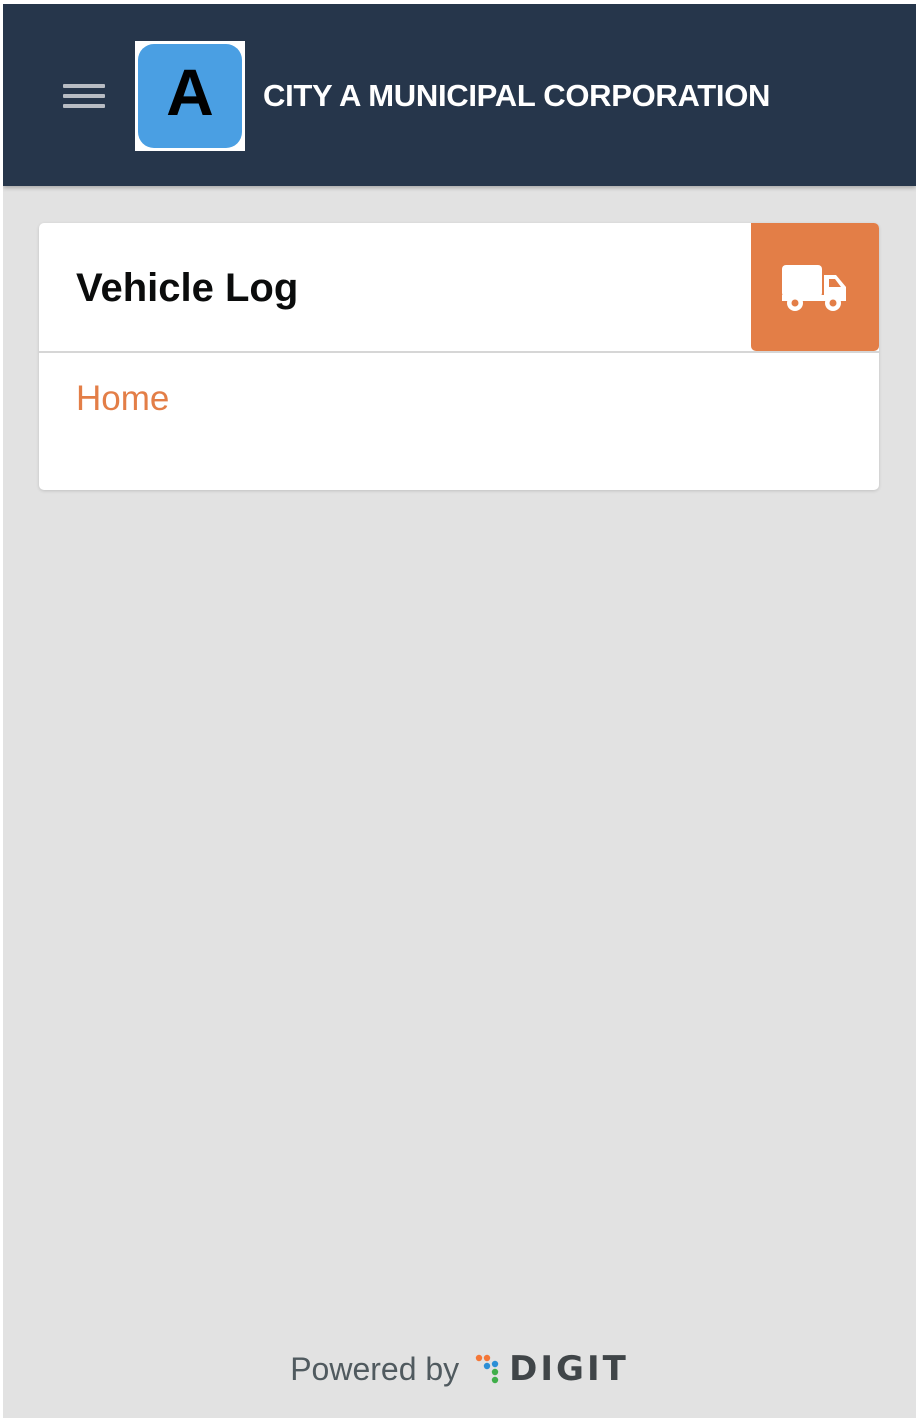  I want to click on logo-letter: A, so click(190, 92).